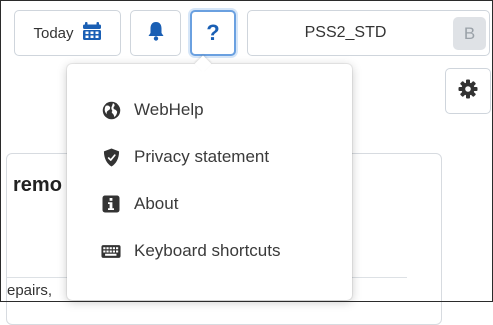  Describe the element at coordinates (92, 33) in the screenshot. I see `calendar-icon` at that location.